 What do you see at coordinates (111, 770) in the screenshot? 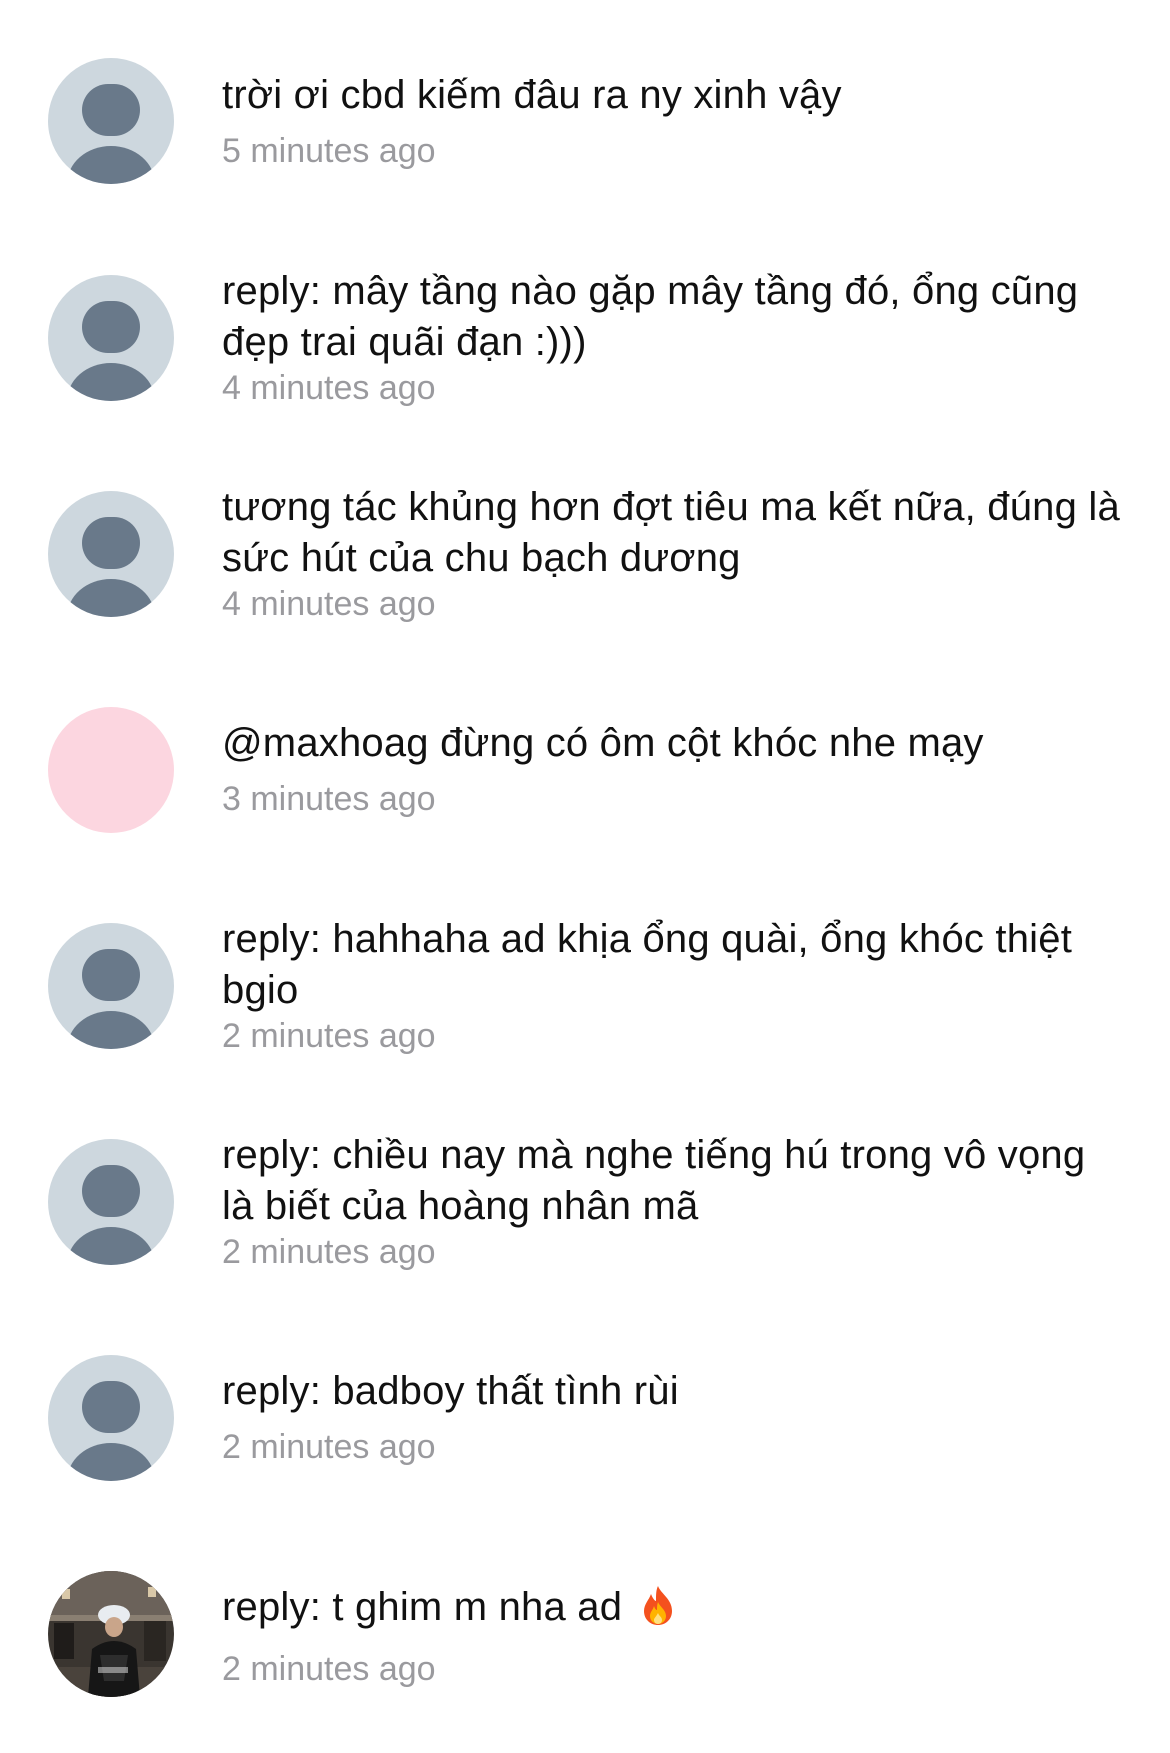
I see `pink-avatar` at bounding box center [111, 770].